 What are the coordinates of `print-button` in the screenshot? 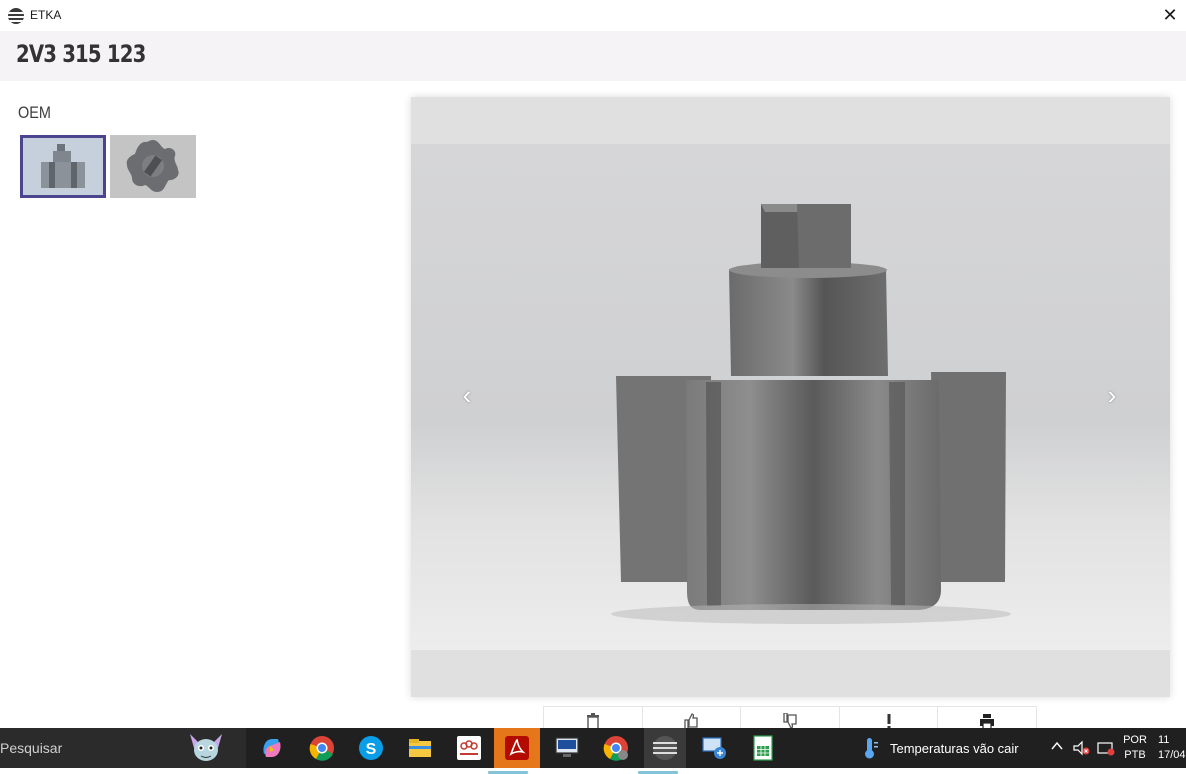 It's located at (987, 717).